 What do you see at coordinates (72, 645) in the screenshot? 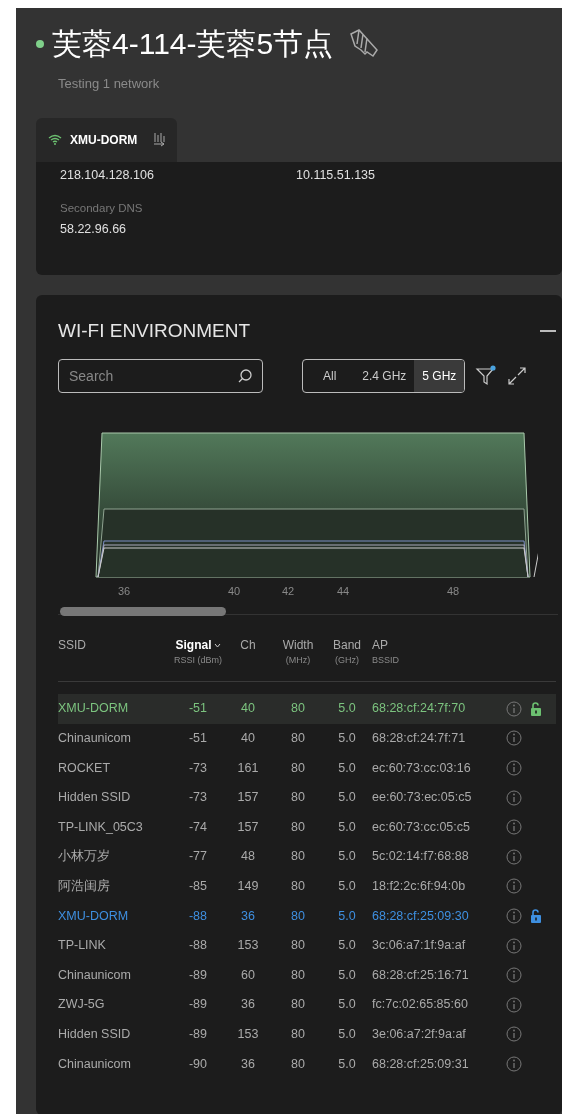
I see `column-header: SSID` at bounding box center [72, 645].